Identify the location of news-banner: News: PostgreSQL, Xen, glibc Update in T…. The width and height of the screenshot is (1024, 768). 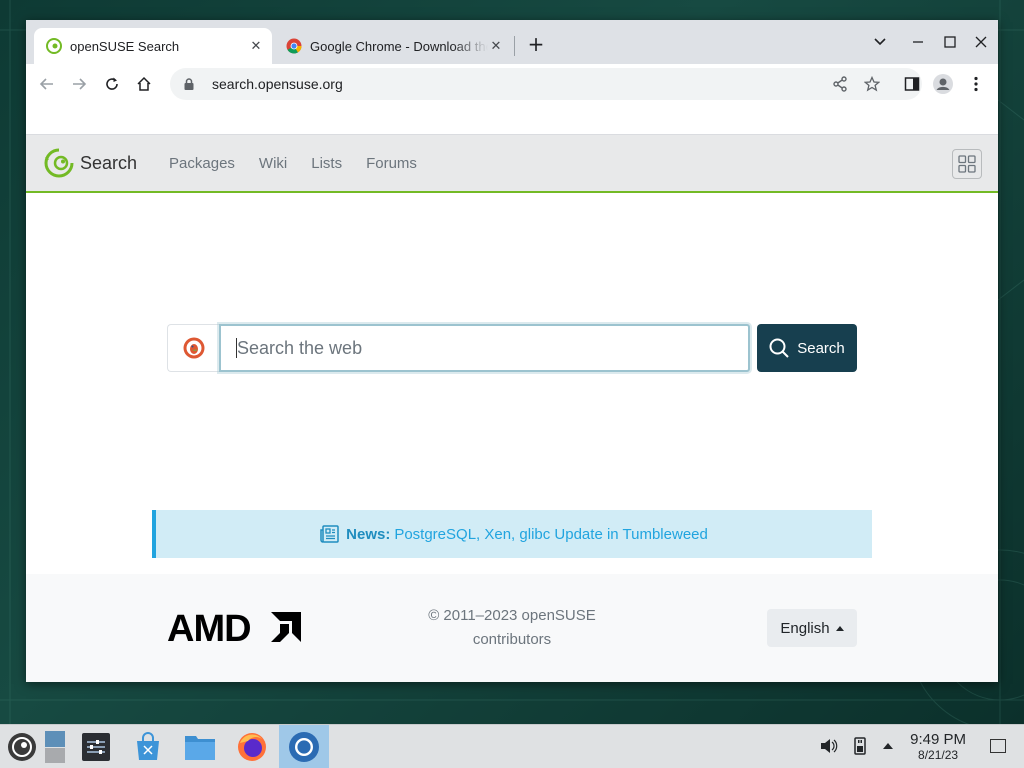
(512, 534).